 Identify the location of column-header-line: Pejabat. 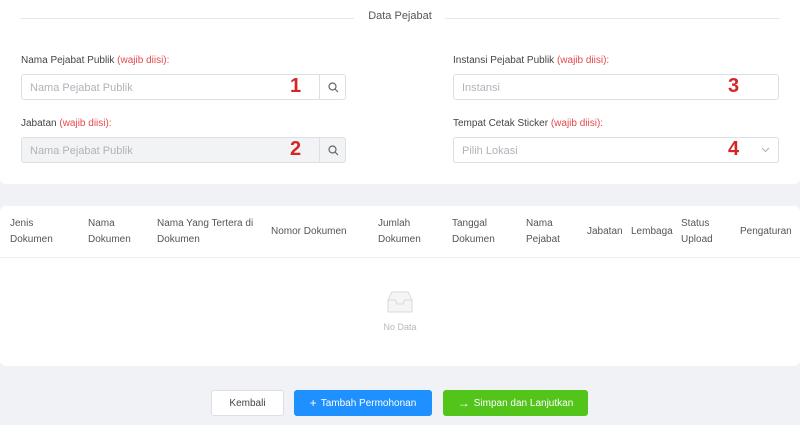
(543, 239).